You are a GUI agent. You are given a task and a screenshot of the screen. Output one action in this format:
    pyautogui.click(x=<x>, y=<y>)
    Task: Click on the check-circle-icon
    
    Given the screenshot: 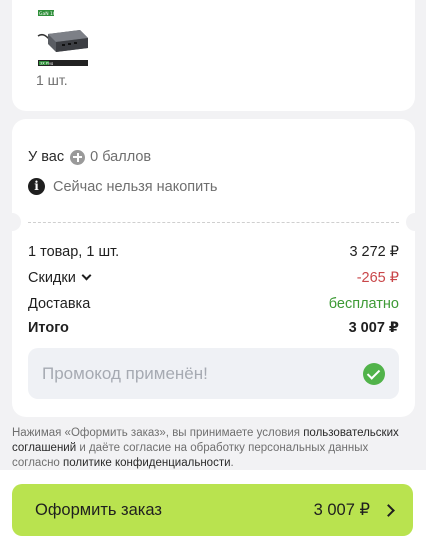 What is the action you would take?
    pyautogui.click(x=374, y=373)
    